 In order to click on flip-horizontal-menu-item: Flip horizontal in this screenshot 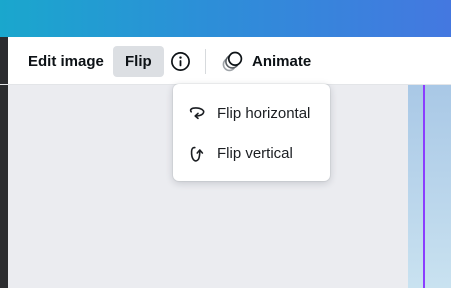, I will do `click(251, 113)`.